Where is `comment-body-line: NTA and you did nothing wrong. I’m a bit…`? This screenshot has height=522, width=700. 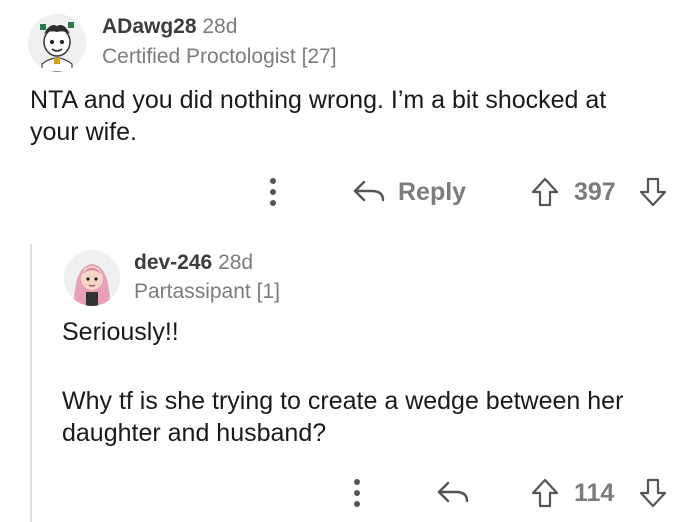 comment-body-line: NTA and you did nothing wrong. I’m a bit… is located at coordinates (318, 100).